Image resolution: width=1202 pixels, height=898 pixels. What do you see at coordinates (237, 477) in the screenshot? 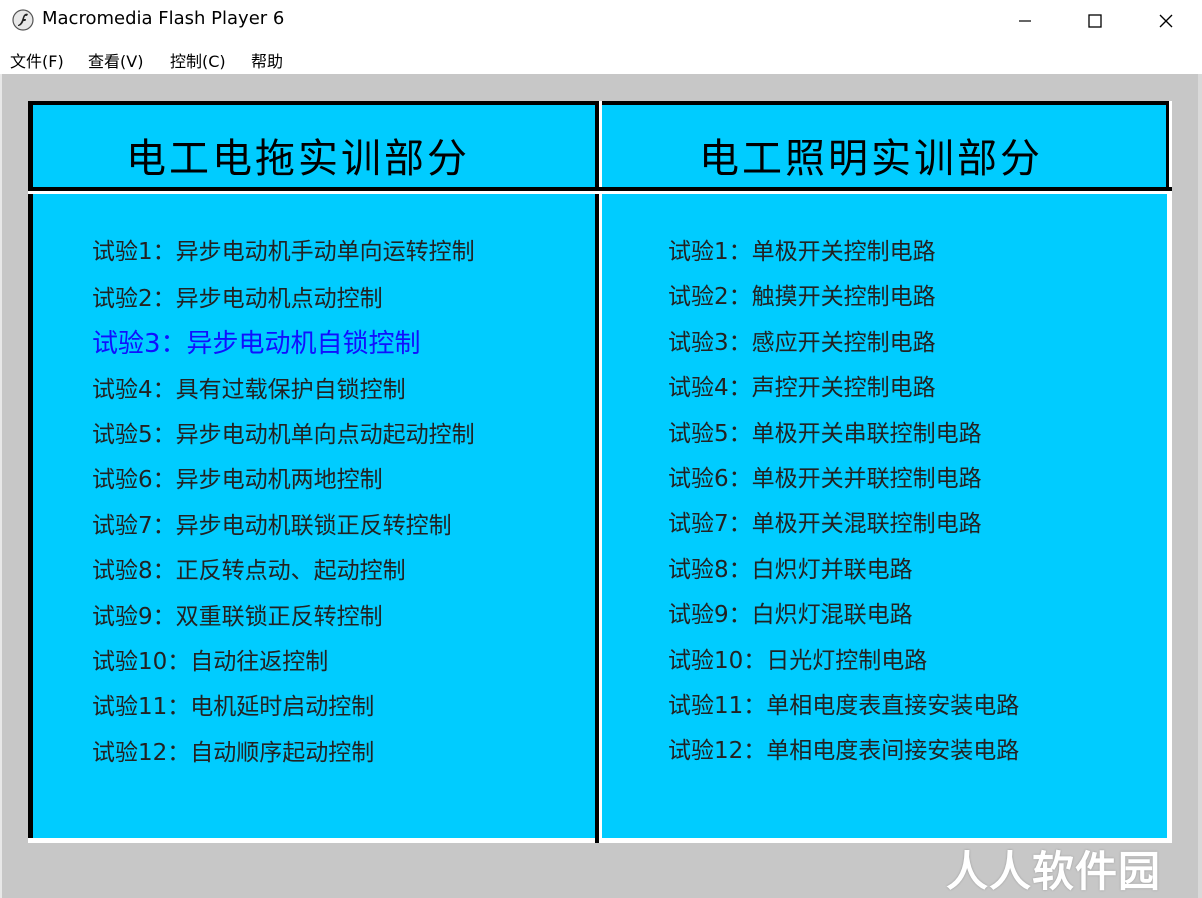
I see `experiment-link: 试验6：异步电动机两地控制` at bounding box center [237, 477].